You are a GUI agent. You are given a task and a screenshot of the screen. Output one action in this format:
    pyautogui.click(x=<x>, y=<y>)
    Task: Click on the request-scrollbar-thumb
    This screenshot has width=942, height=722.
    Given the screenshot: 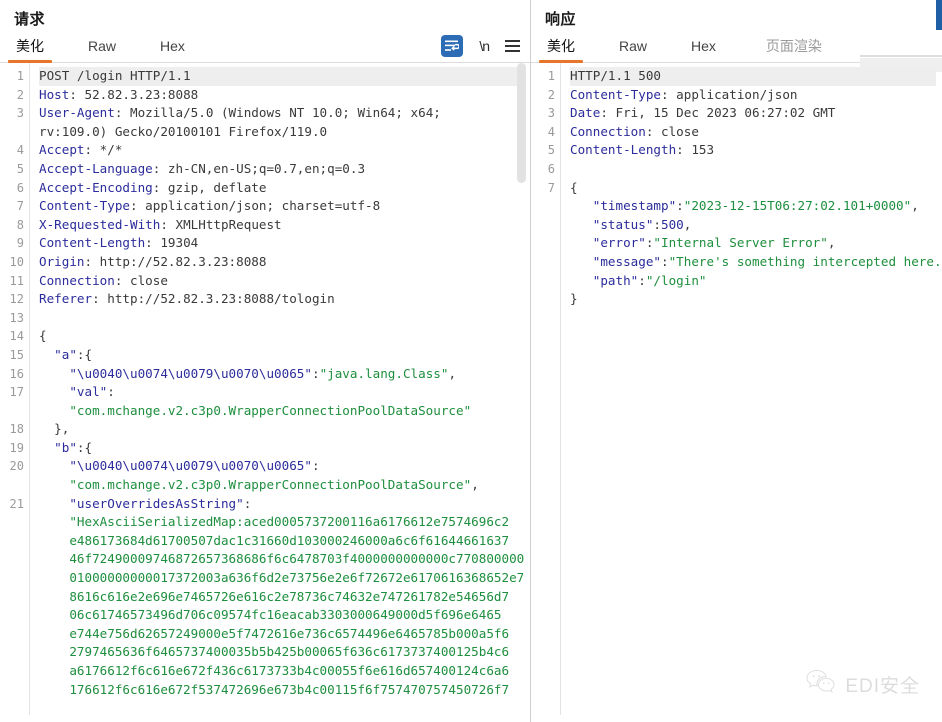 What is the action you would take?
    pyautogui.click(x=521, y=123)
    